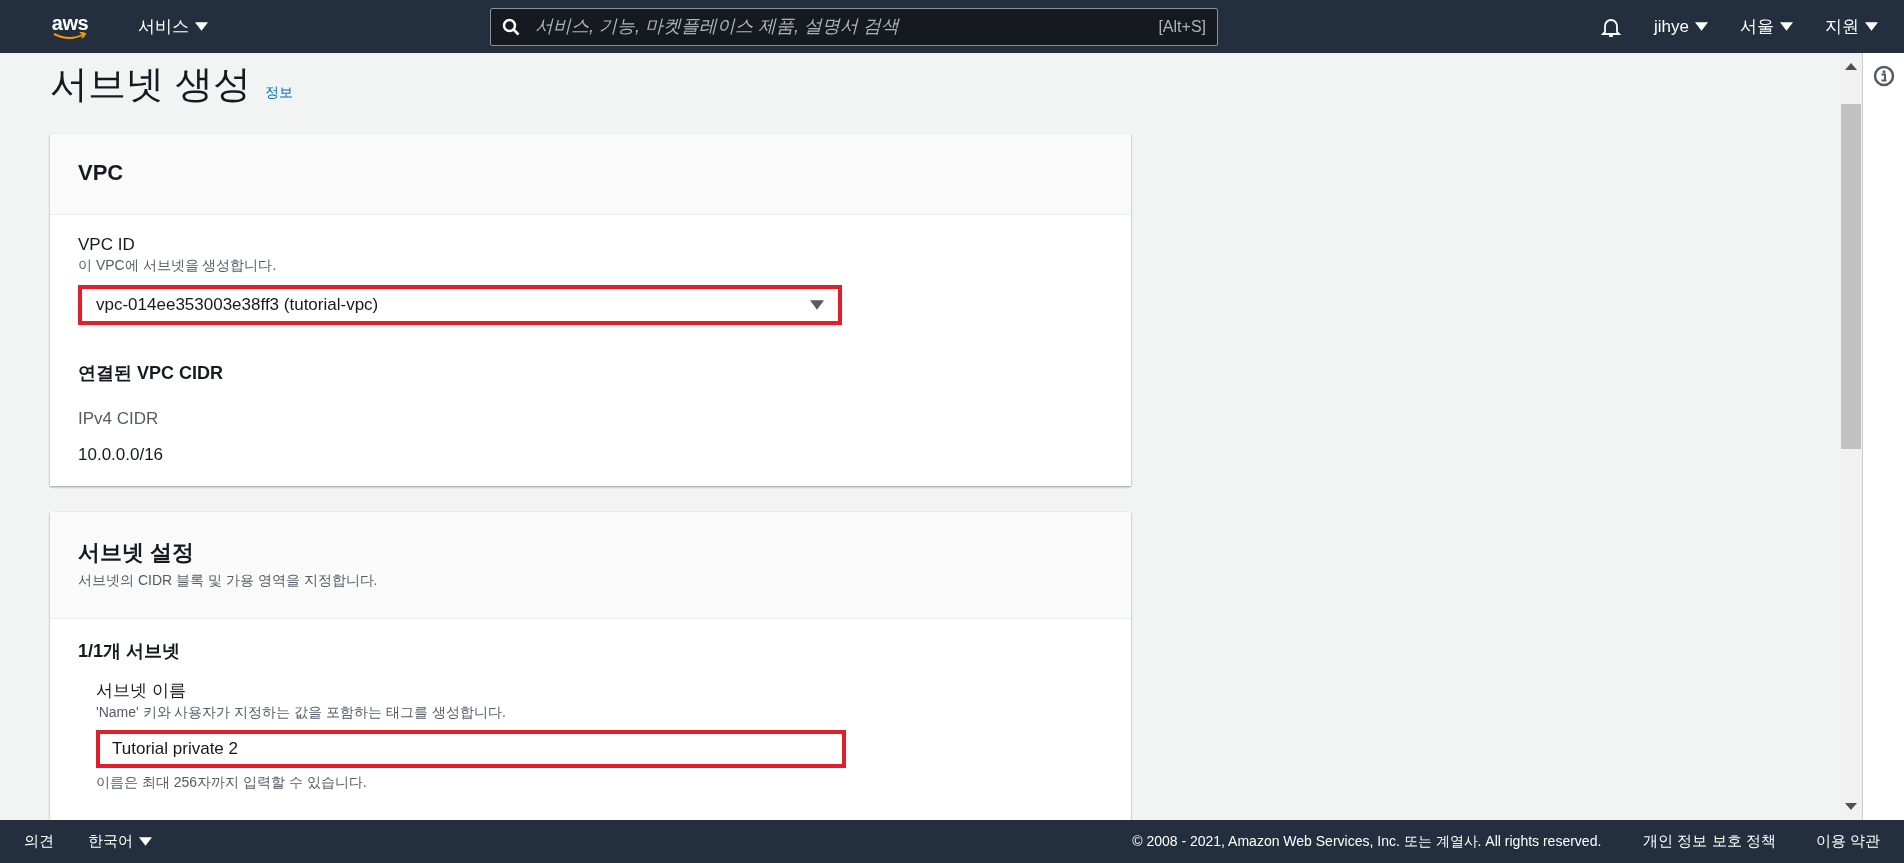  I want to click on page-title: 서브넷 생성, so click(150, 84).